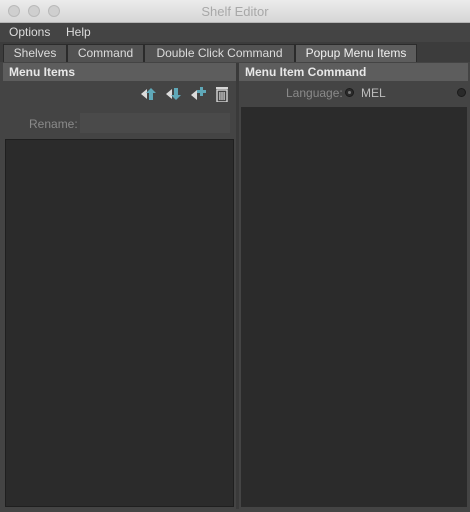 This screenshot has width=470, height=512. I want to click on radio-mel-label: MEL, so click(373, 93).